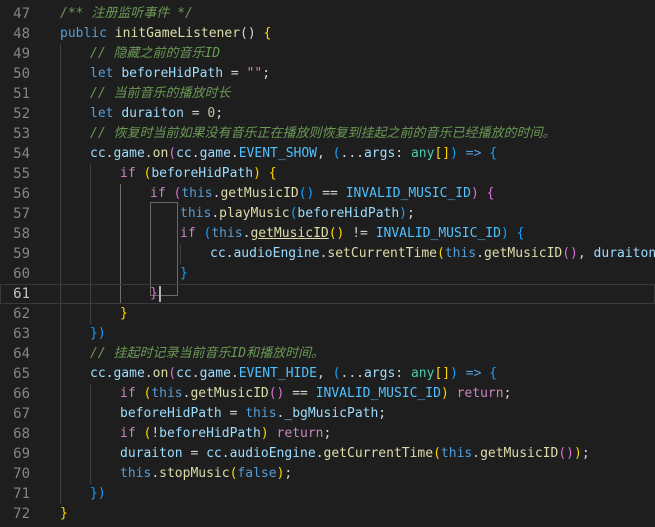 This screenshot has height=527, width=655. What do you see at coordinates (327, 334) in the screenshot?
I see `code-line: 63})` at bounding box center [327, 334].